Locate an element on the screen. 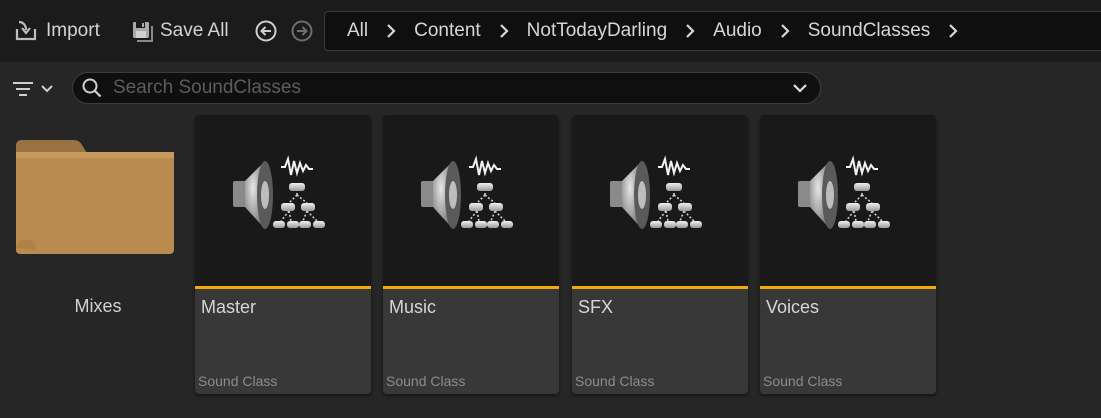 The width and height of the screenshot is (1101, 418). save-all-button: Save All is located at coordinates (179, 31).